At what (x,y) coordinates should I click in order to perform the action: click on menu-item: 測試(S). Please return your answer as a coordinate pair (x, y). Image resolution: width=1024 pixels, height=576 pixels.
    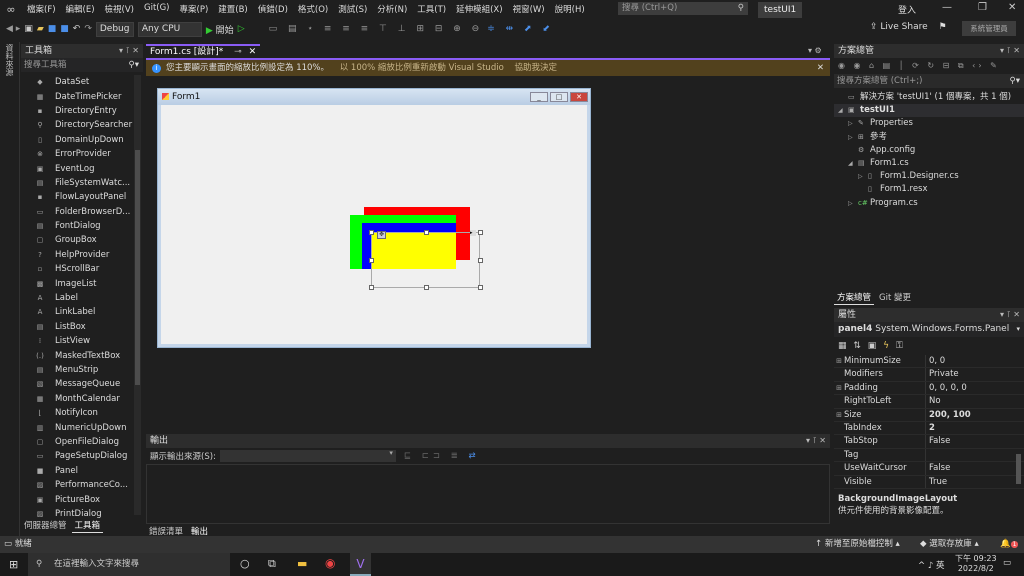
    Looking at the image, I should click on (352, 9).